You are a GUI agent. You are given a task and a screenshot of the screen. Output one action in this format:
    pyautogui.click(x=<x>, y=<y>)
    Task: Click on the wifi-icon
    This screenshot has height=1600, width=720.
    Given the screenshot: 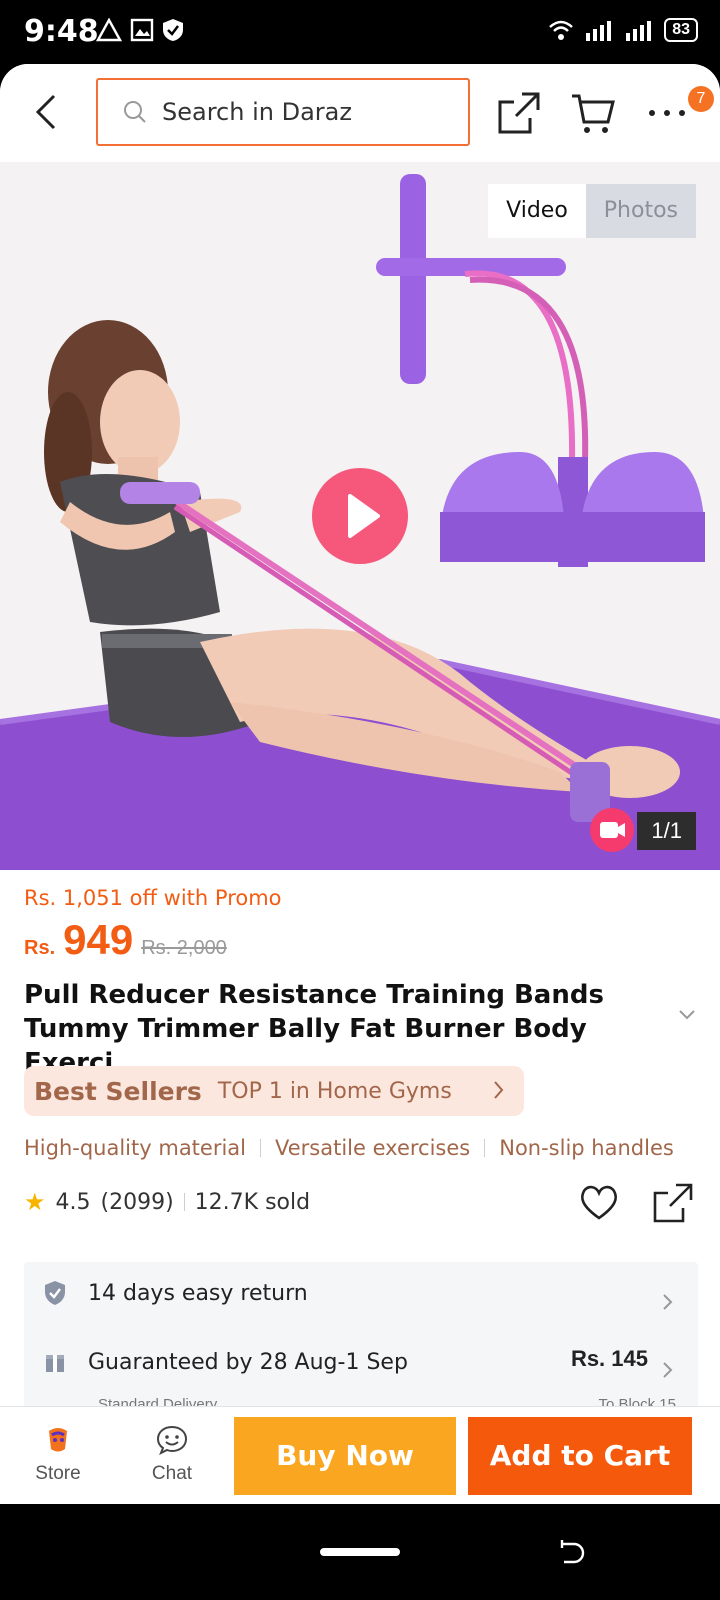 What is the action you would take?
    pyautogui.click(x=561, y=30)
    